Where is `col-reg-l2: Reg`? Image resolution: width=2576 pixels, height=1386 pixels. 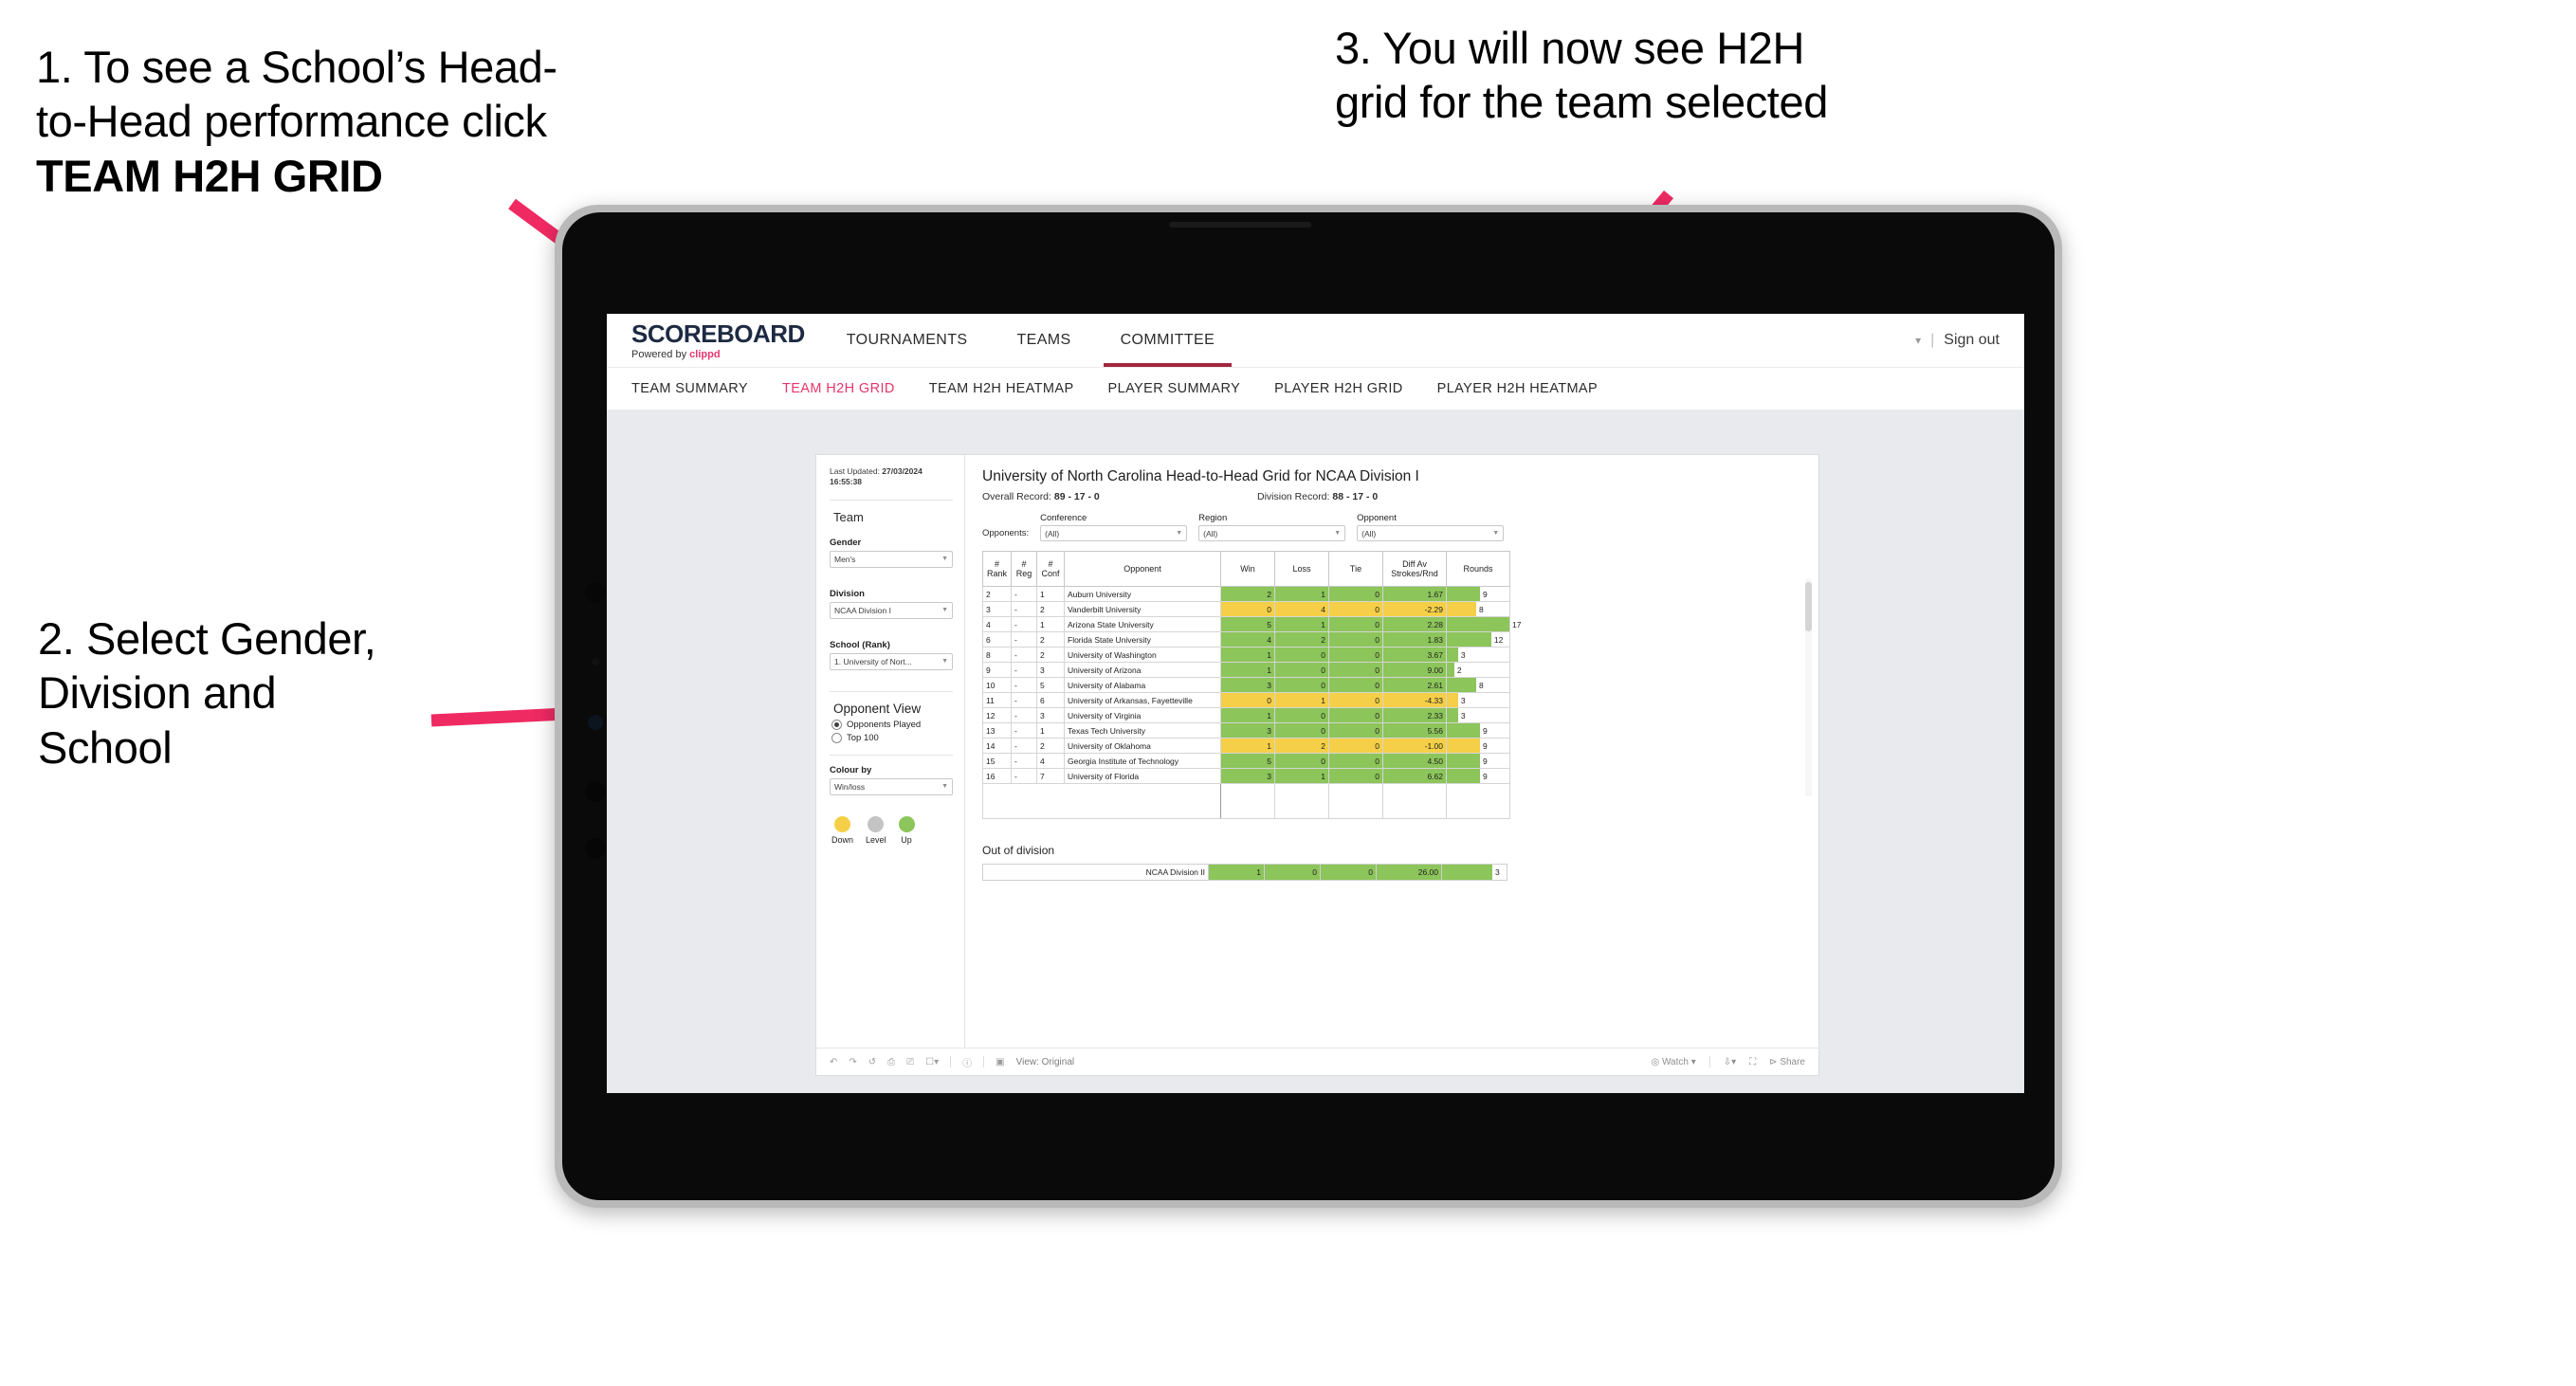 col-reg-l2: Reg is located at coordinates (1023, 573).